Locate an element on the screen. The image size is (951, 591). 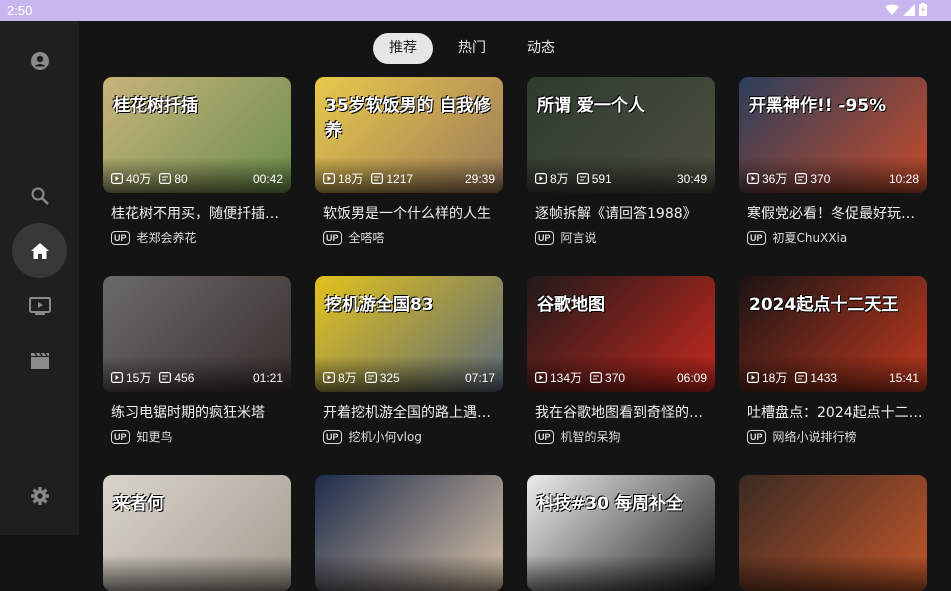
live-tv-button is located at coordinates (39, 305).